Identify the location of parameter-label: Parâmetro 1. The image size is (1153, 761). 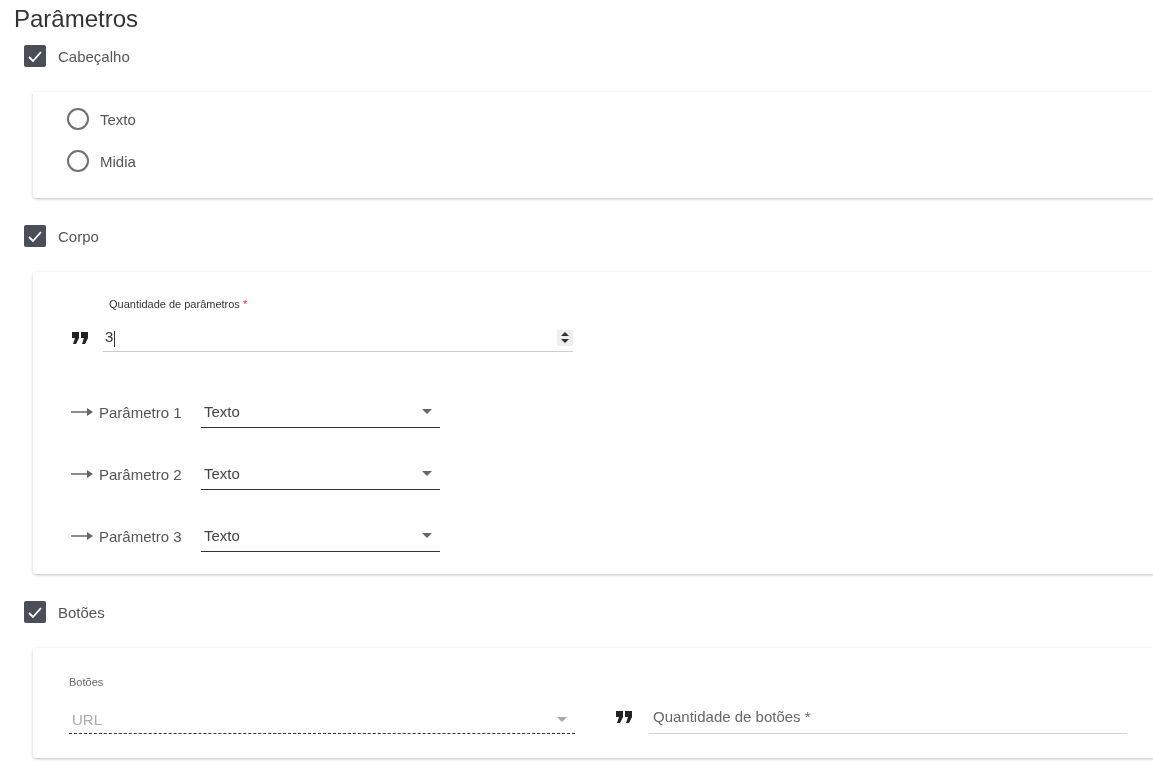
(141, 412).